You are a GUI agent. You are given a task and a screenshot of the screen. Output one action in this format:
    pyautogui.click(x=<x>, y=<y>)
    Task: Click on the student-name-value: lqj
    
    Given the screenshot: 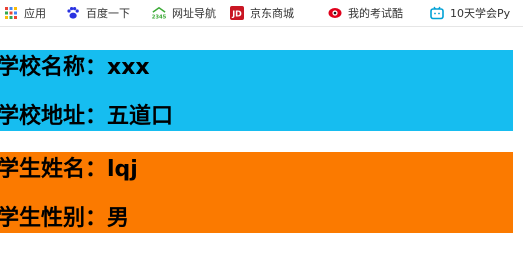 What is the action you would take?
    pyautogui.click(x=122, y=169)
    